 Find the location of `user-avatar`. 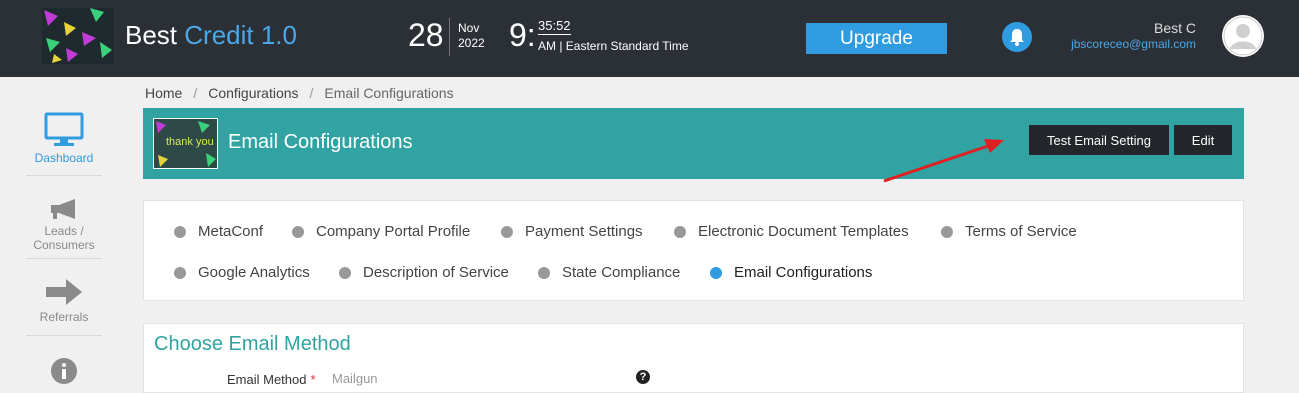

user-avatar is located at coordinates (1243, 36).